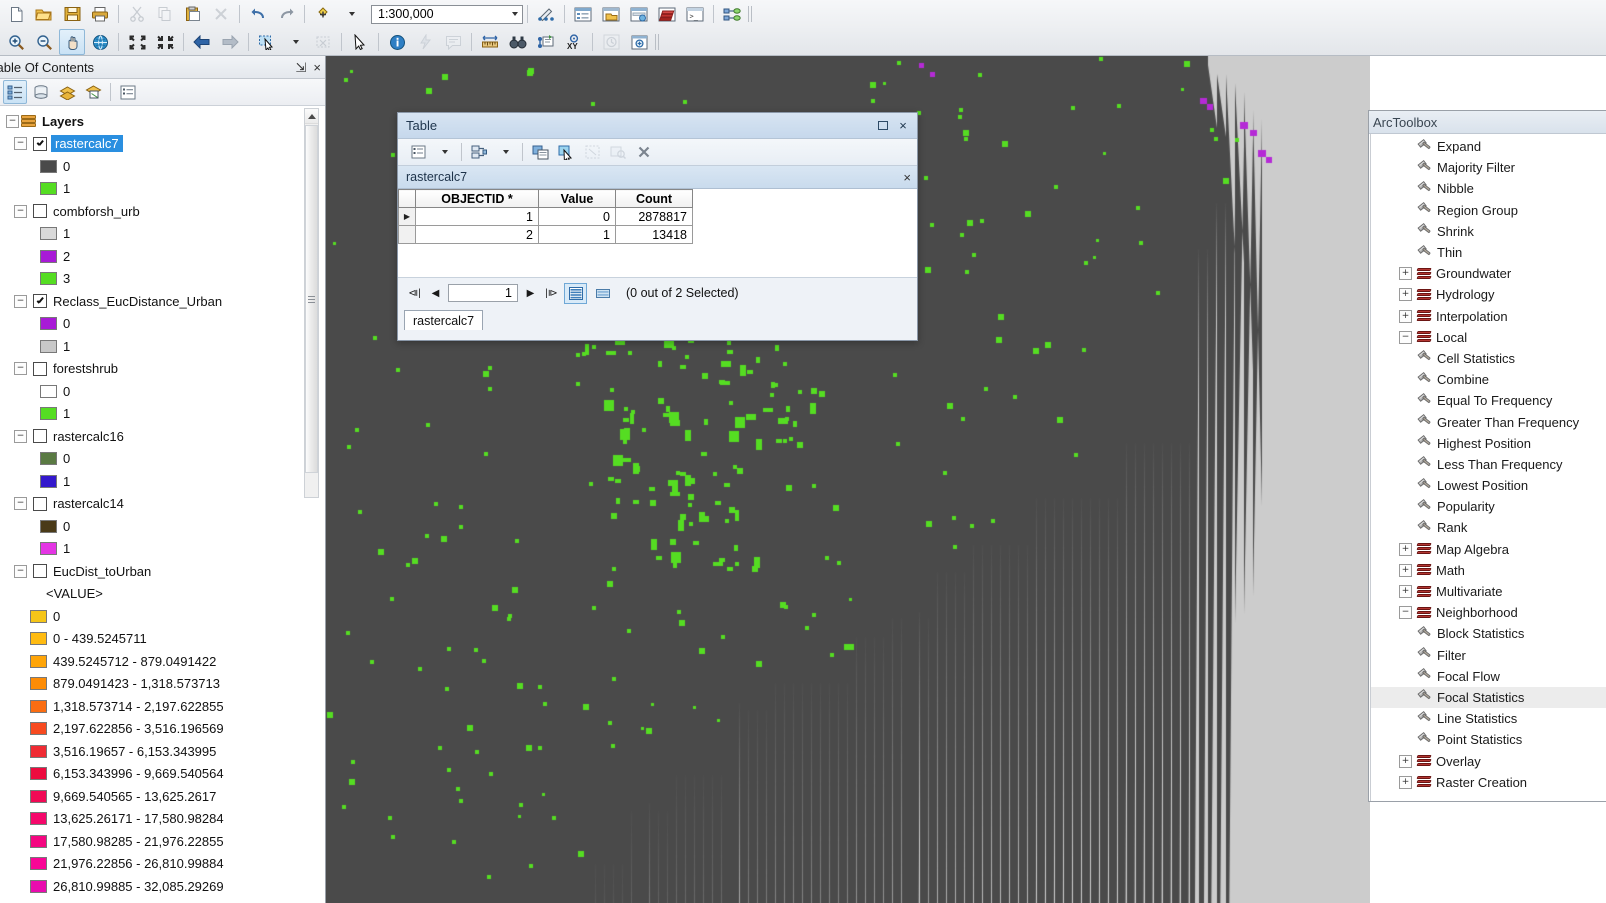  What do you see at coordinates (530, 293) in the screenshot?
I see `next-record-button: ▶` at bounding box center [530, 293].